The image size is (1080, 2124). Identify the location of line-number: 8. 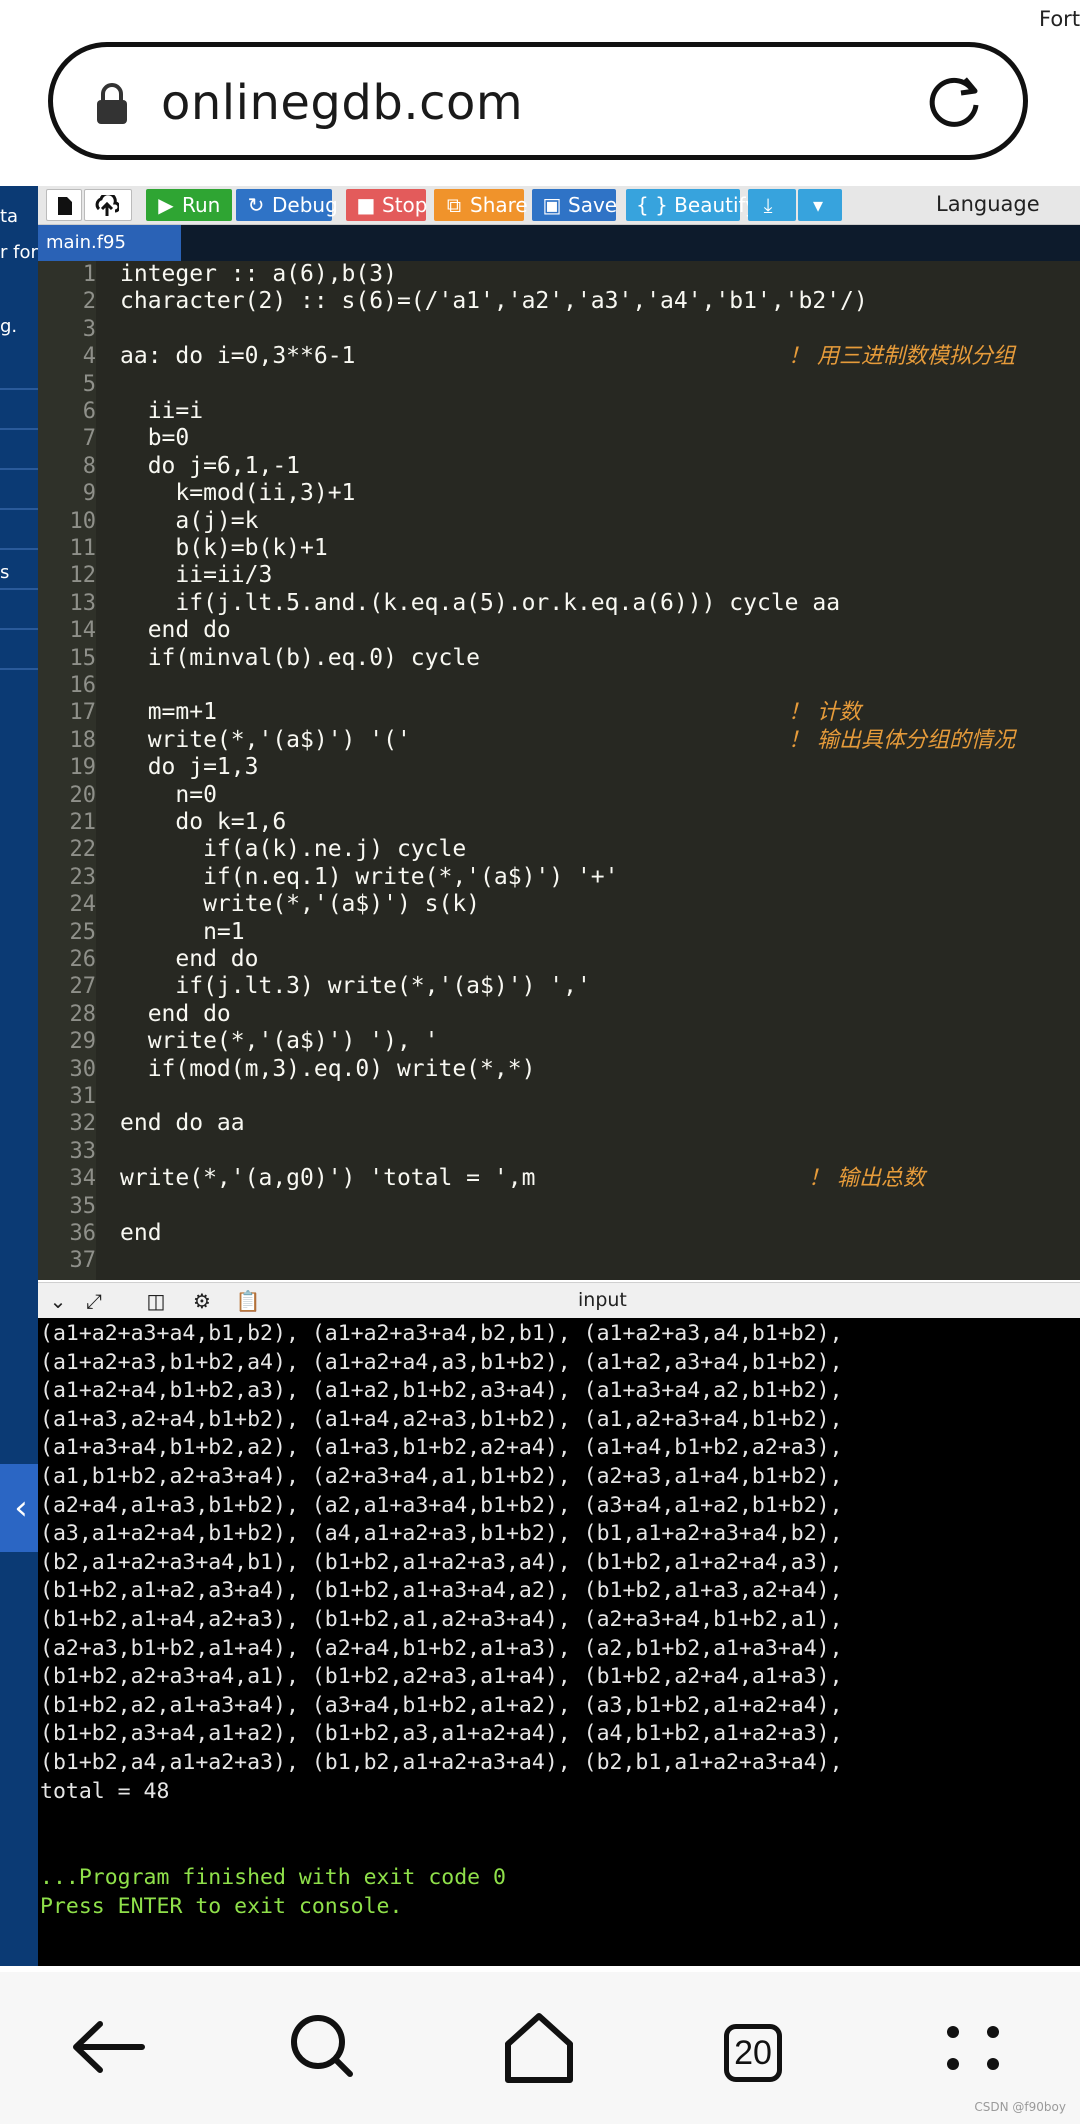
(89, 466).